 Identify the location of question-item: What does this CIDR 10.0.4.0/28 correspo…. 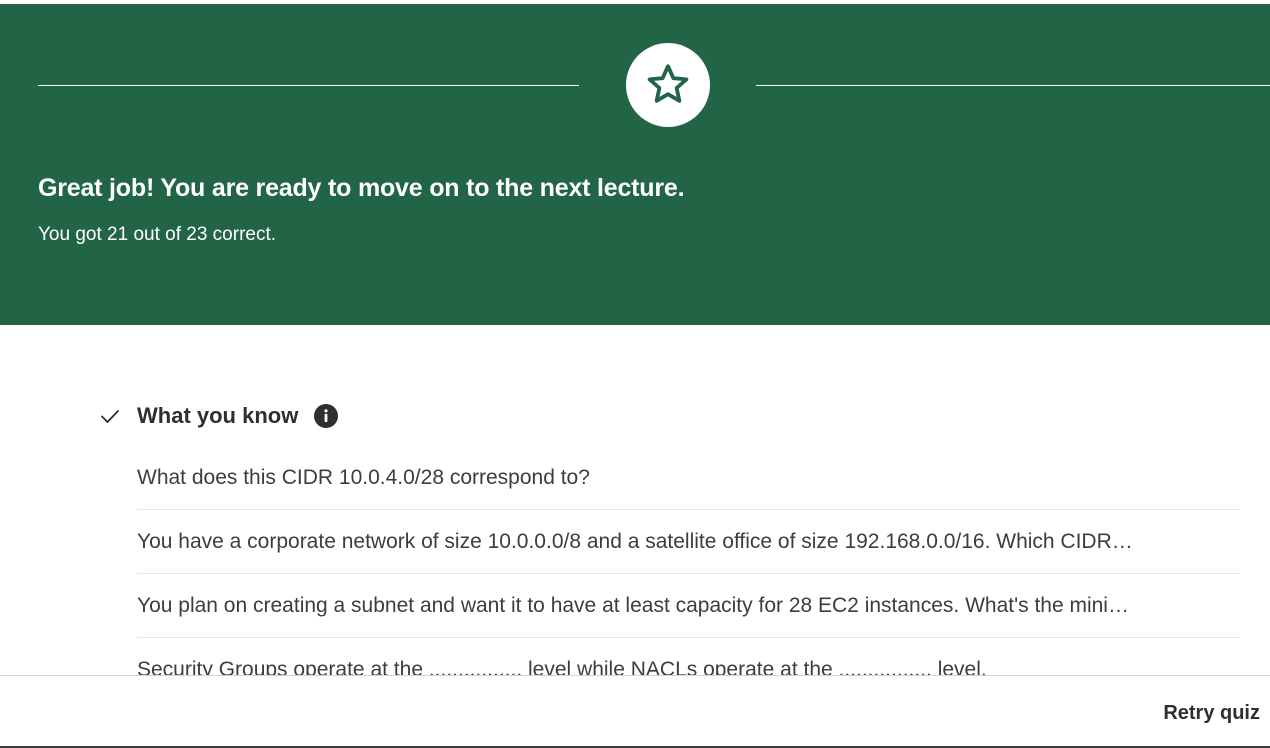
(688, 478).